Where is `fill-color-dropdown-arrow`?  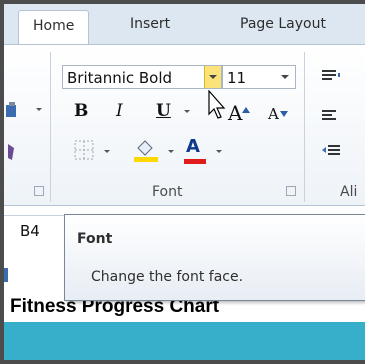 fill-color-dropdown-arrow is located at coordinates (171, 151).